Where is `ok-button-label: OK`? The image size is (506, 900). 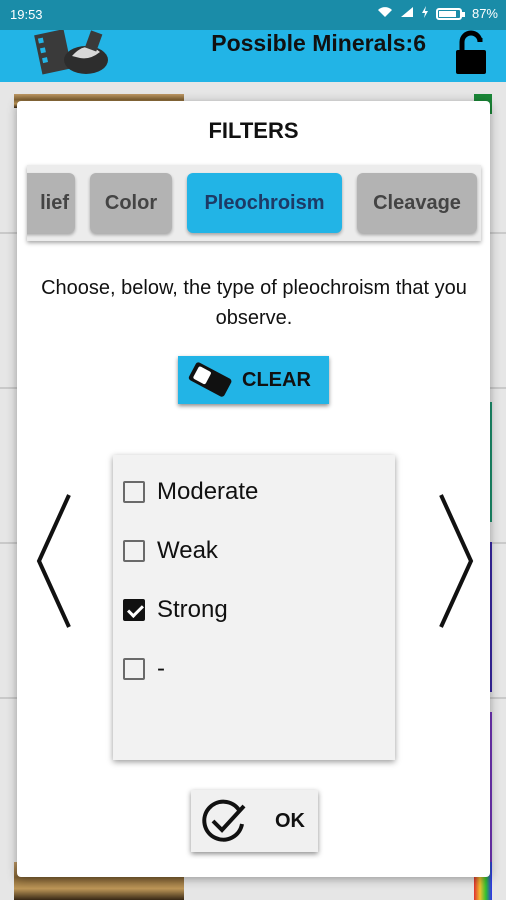 ok-button-label: OK is located at coordinates (290, 820).